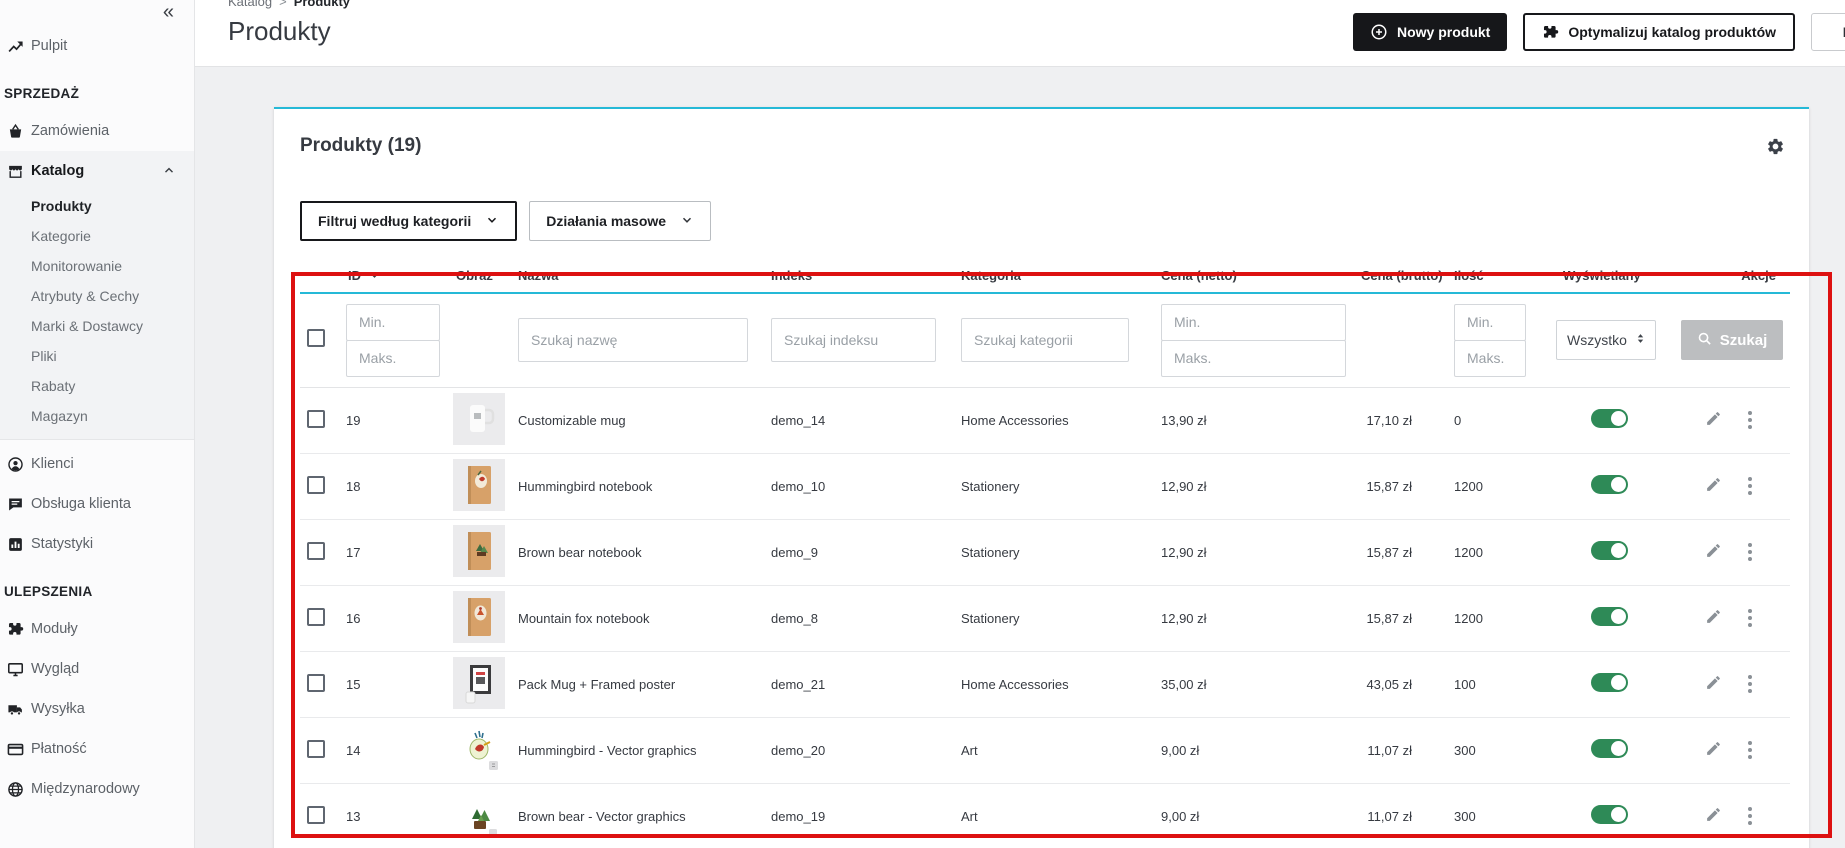 The image size is (1845, 848). I want to click on displayed-cell, so click(1612, 486).